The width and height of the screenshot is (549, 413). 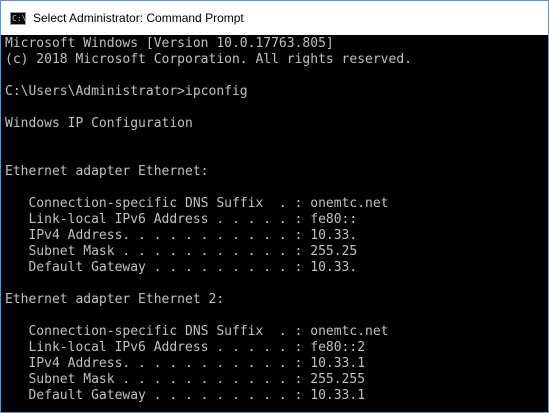 What do you see at coordinates (126, 91) in the screenshot?
I see `console-line: C:\Users\Administrator>ipconfig` at bounding box center [126, 91].